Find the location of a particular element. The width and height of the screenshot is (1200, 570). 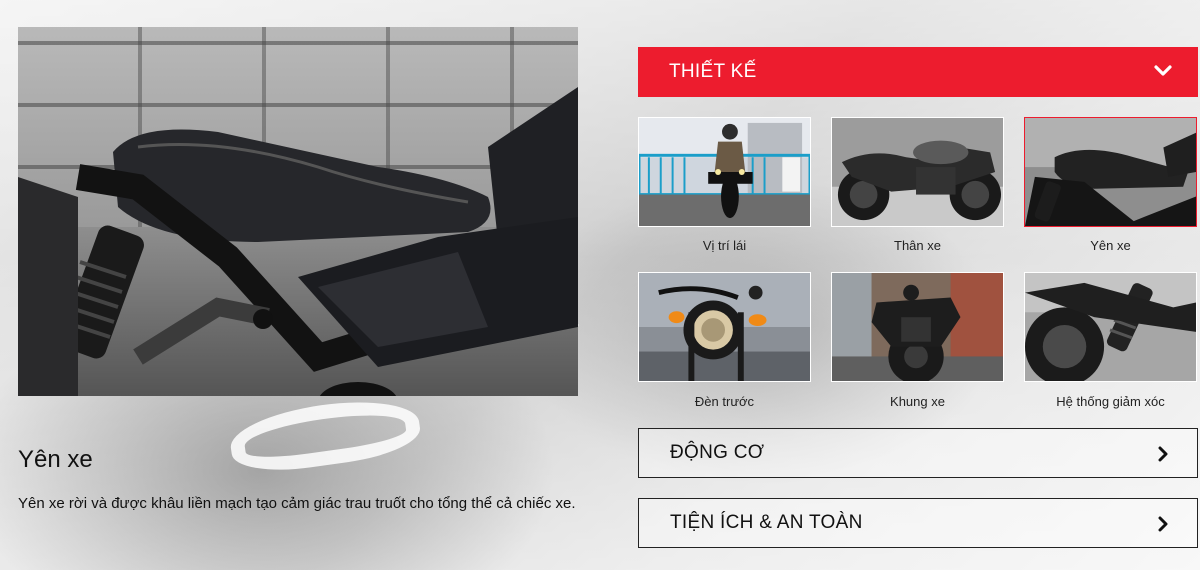

thumb-body is located at coordinates (917, 172).